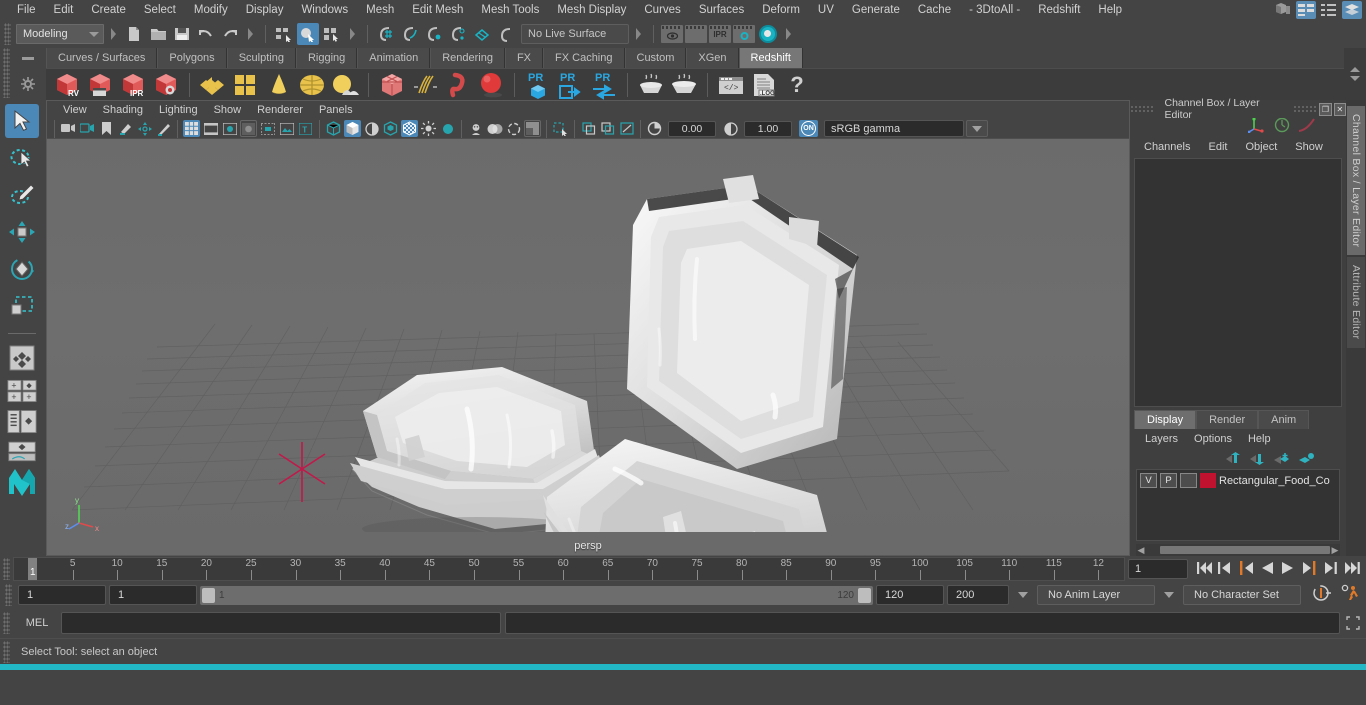 This screenshot has height=705, width=1366. I want to click on side-tab-channel-box: Channel Box / Layer Editor, so click(1356, 181).